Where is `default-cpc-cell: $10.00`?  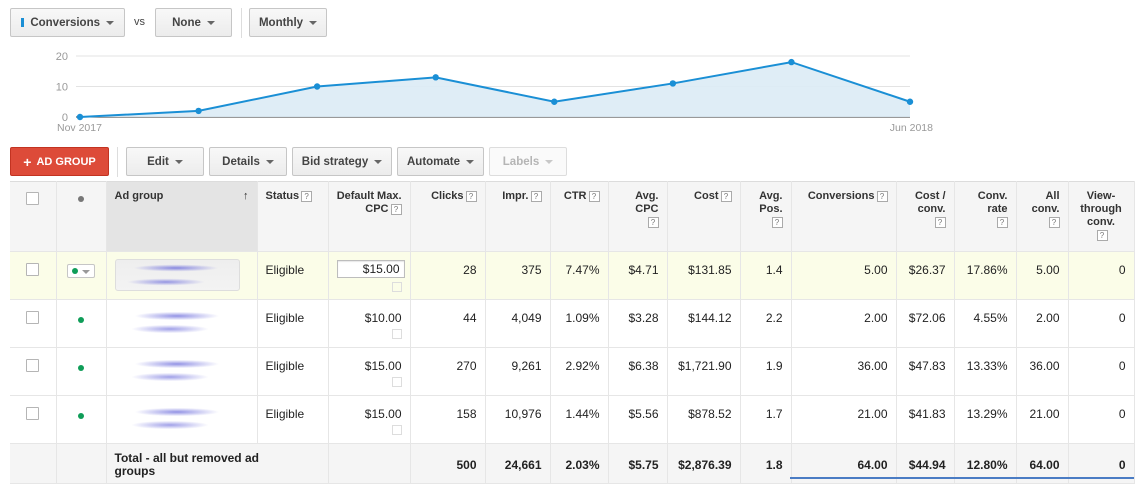 default-cpc-cell: $10.00 is located at coordinates (369, 323).